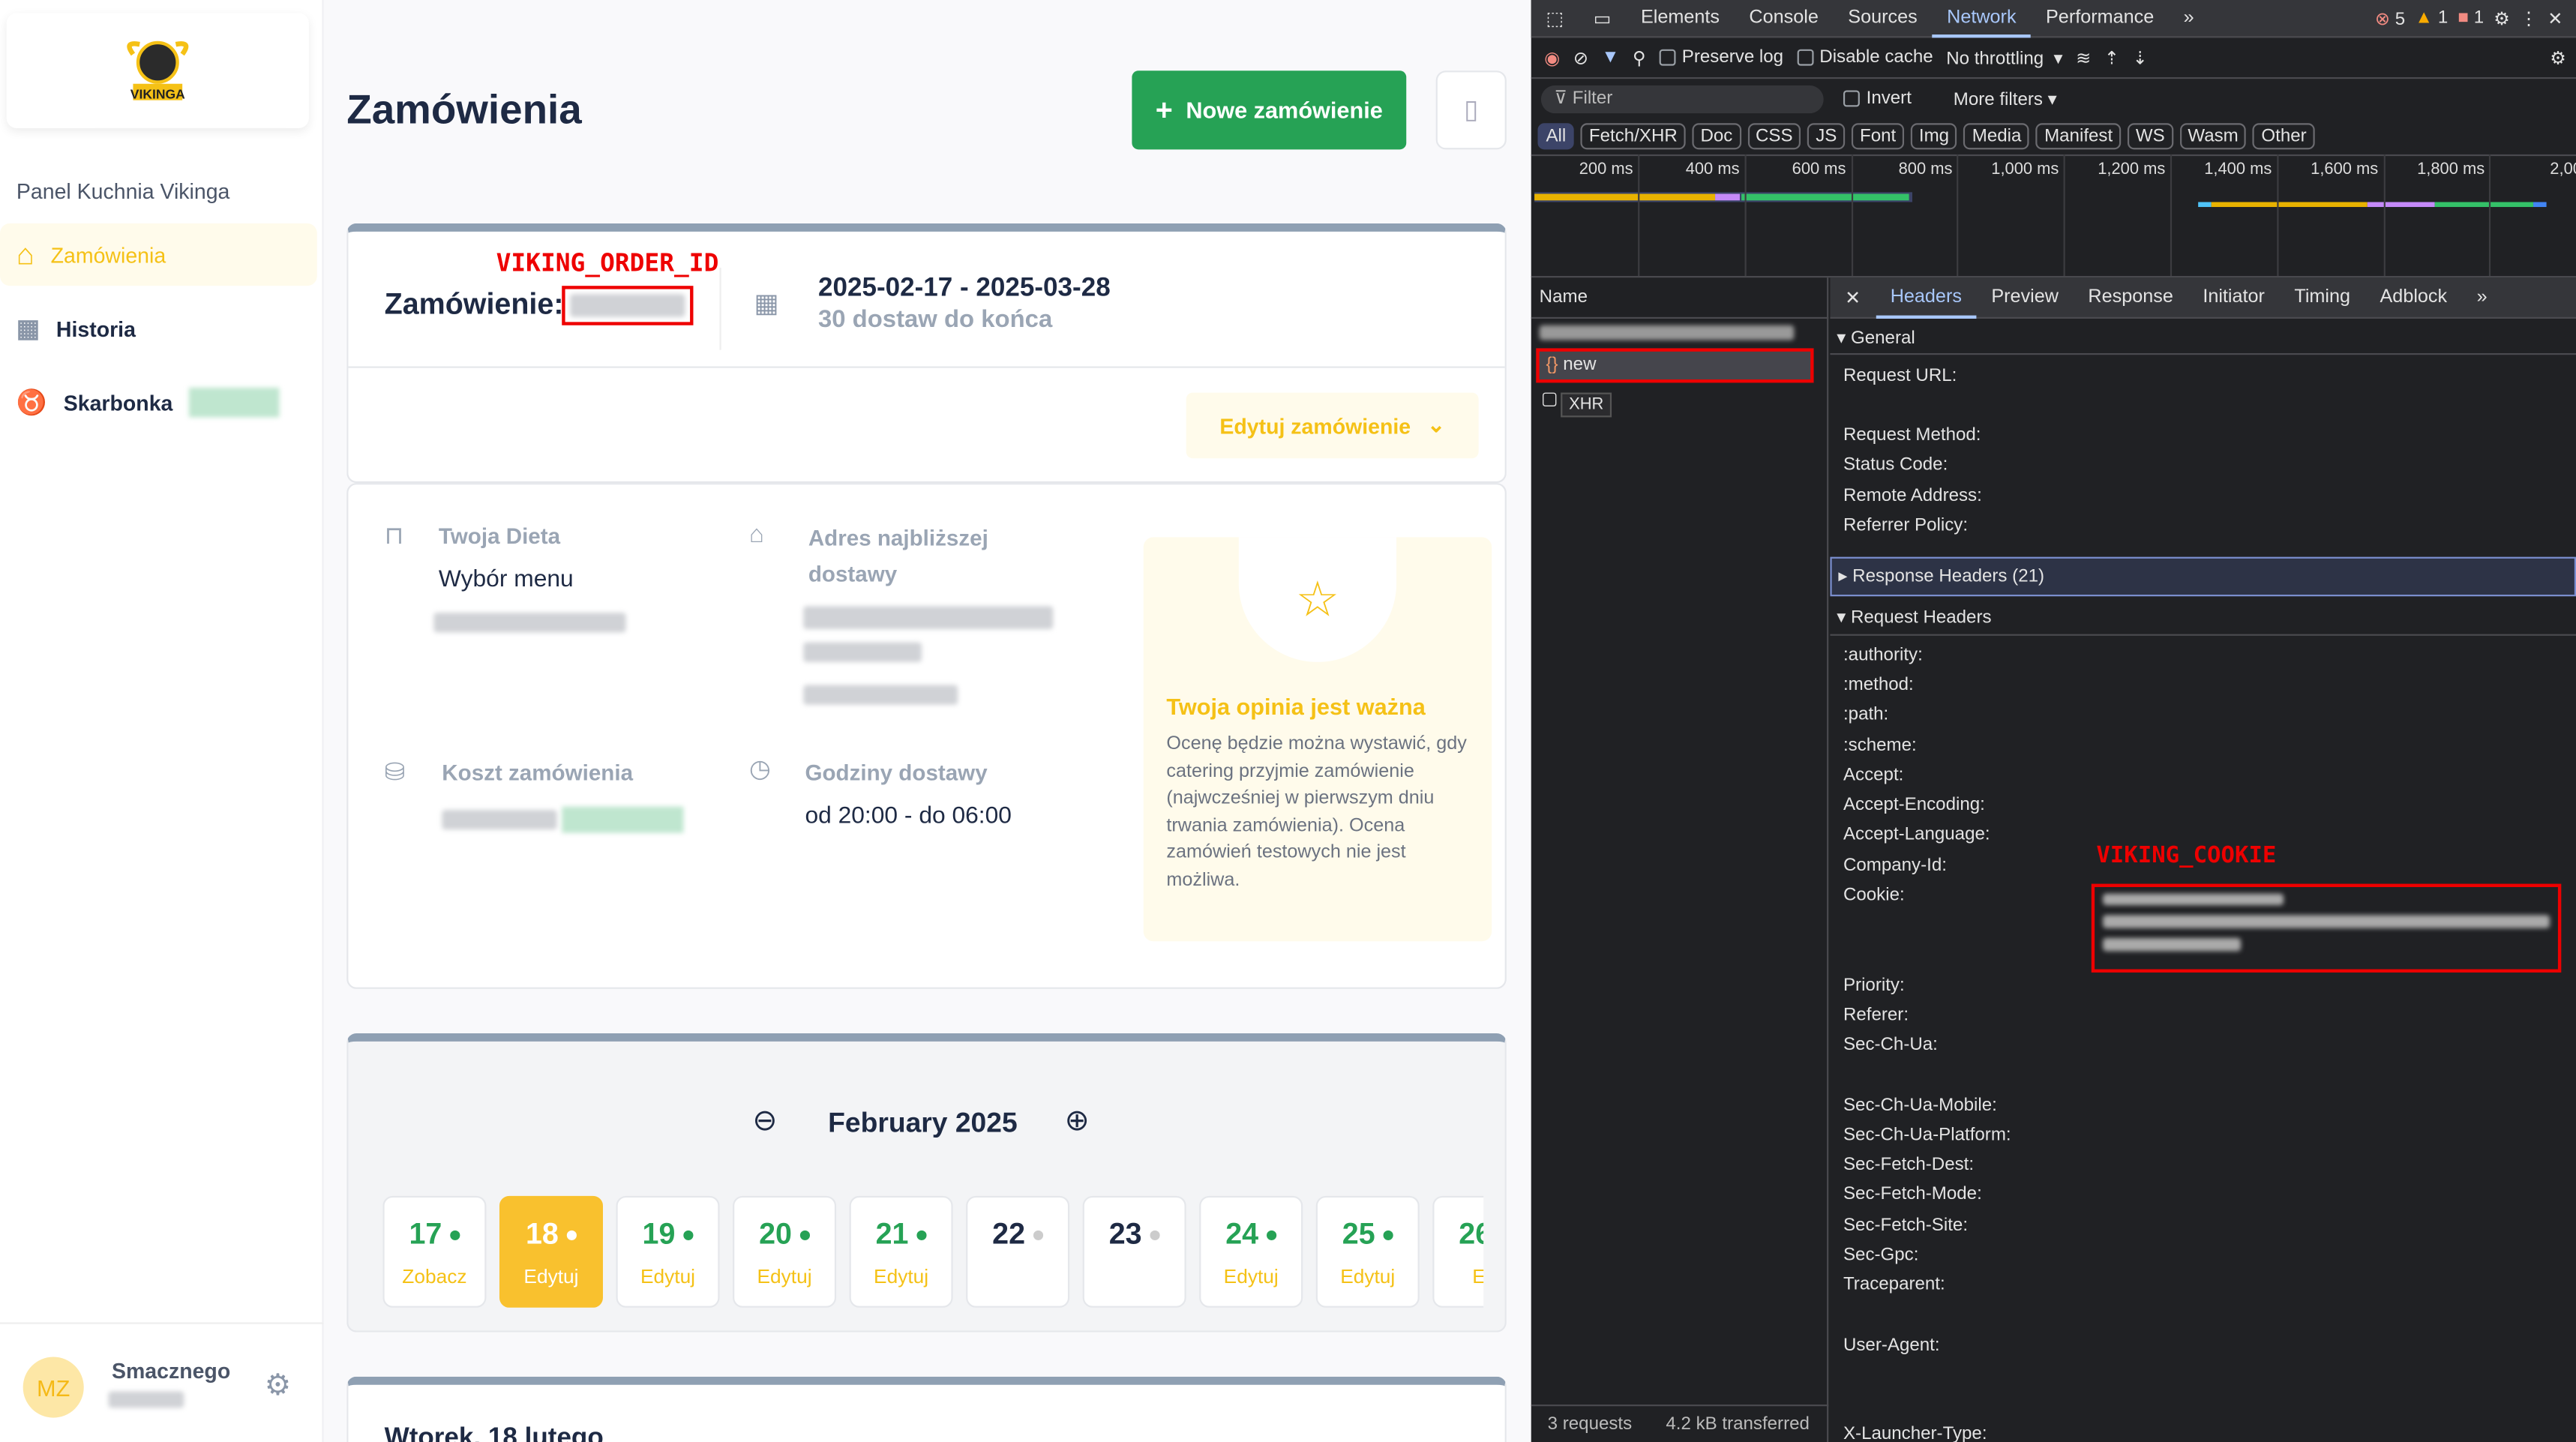 This screenshot has width=2576, height=1442. I want to click on bag-button: ▯, so click(1471, 110).